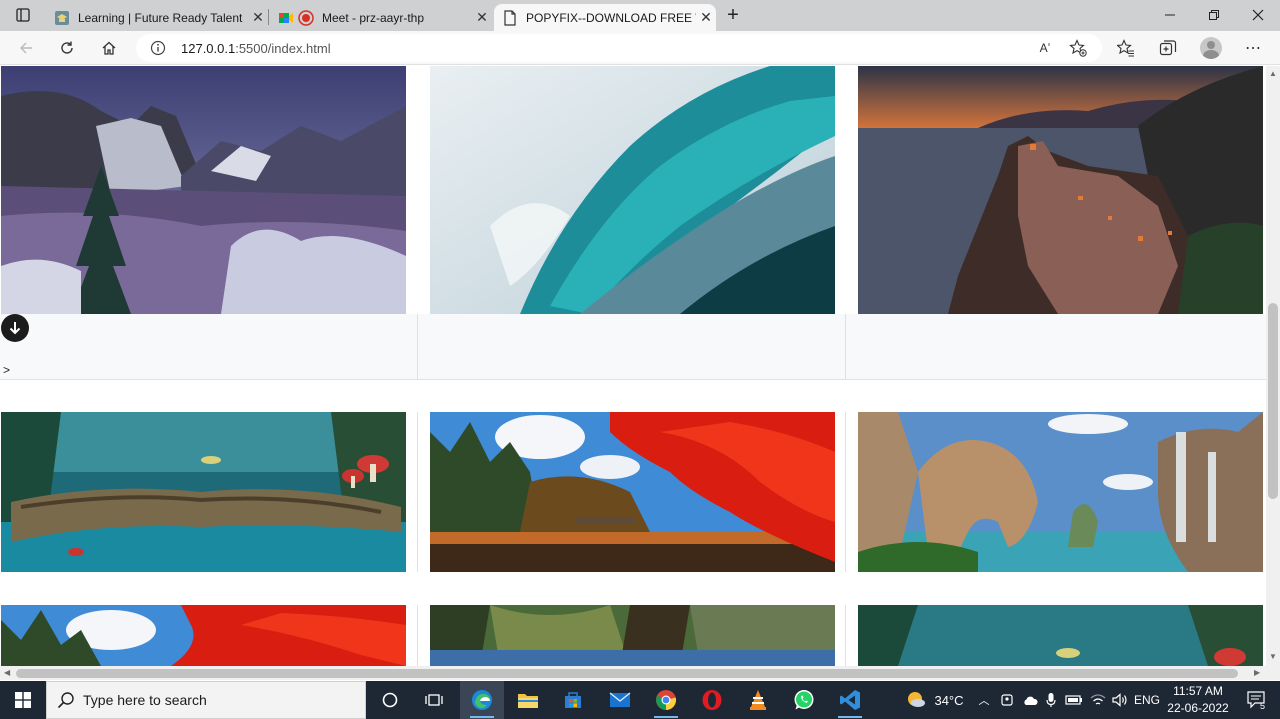  Describe the element at coordinates (1211, 48) in the screenshot. I see `profile-avatar` at that location.